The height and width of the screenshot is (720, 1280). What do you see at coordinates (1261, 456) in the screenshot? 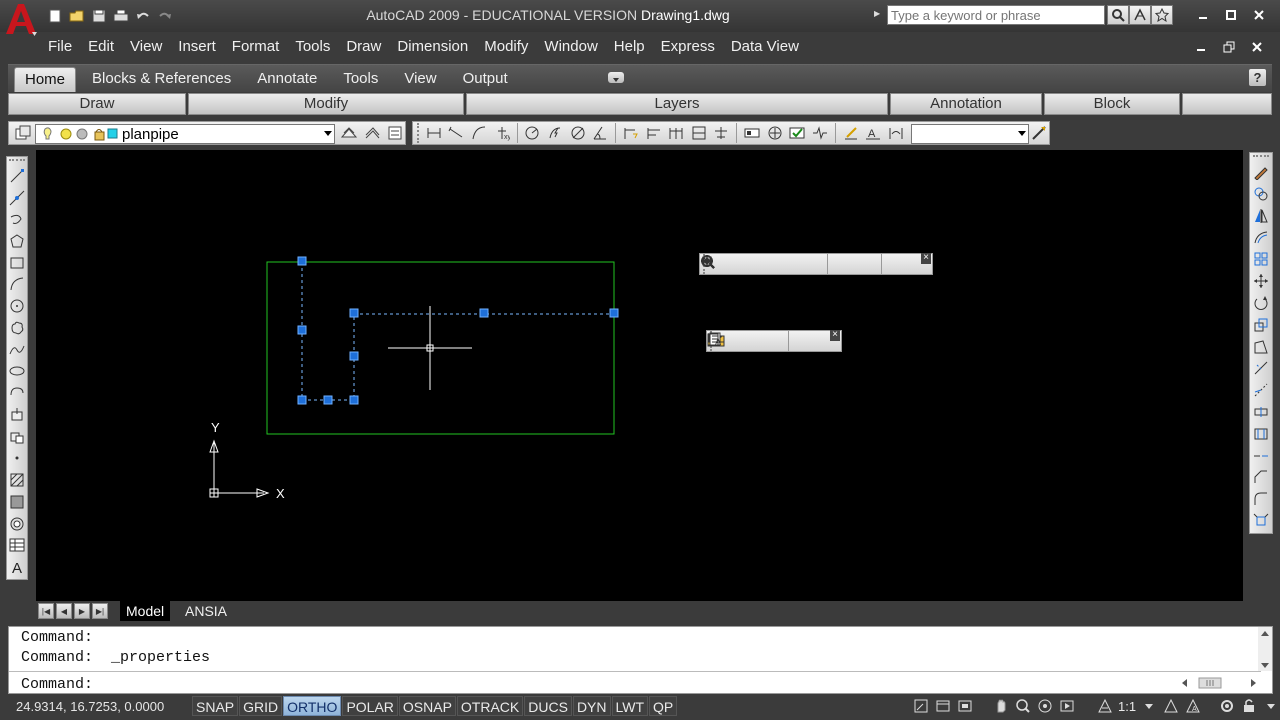
I see `join-icon` at bounding box center [1261, 456].